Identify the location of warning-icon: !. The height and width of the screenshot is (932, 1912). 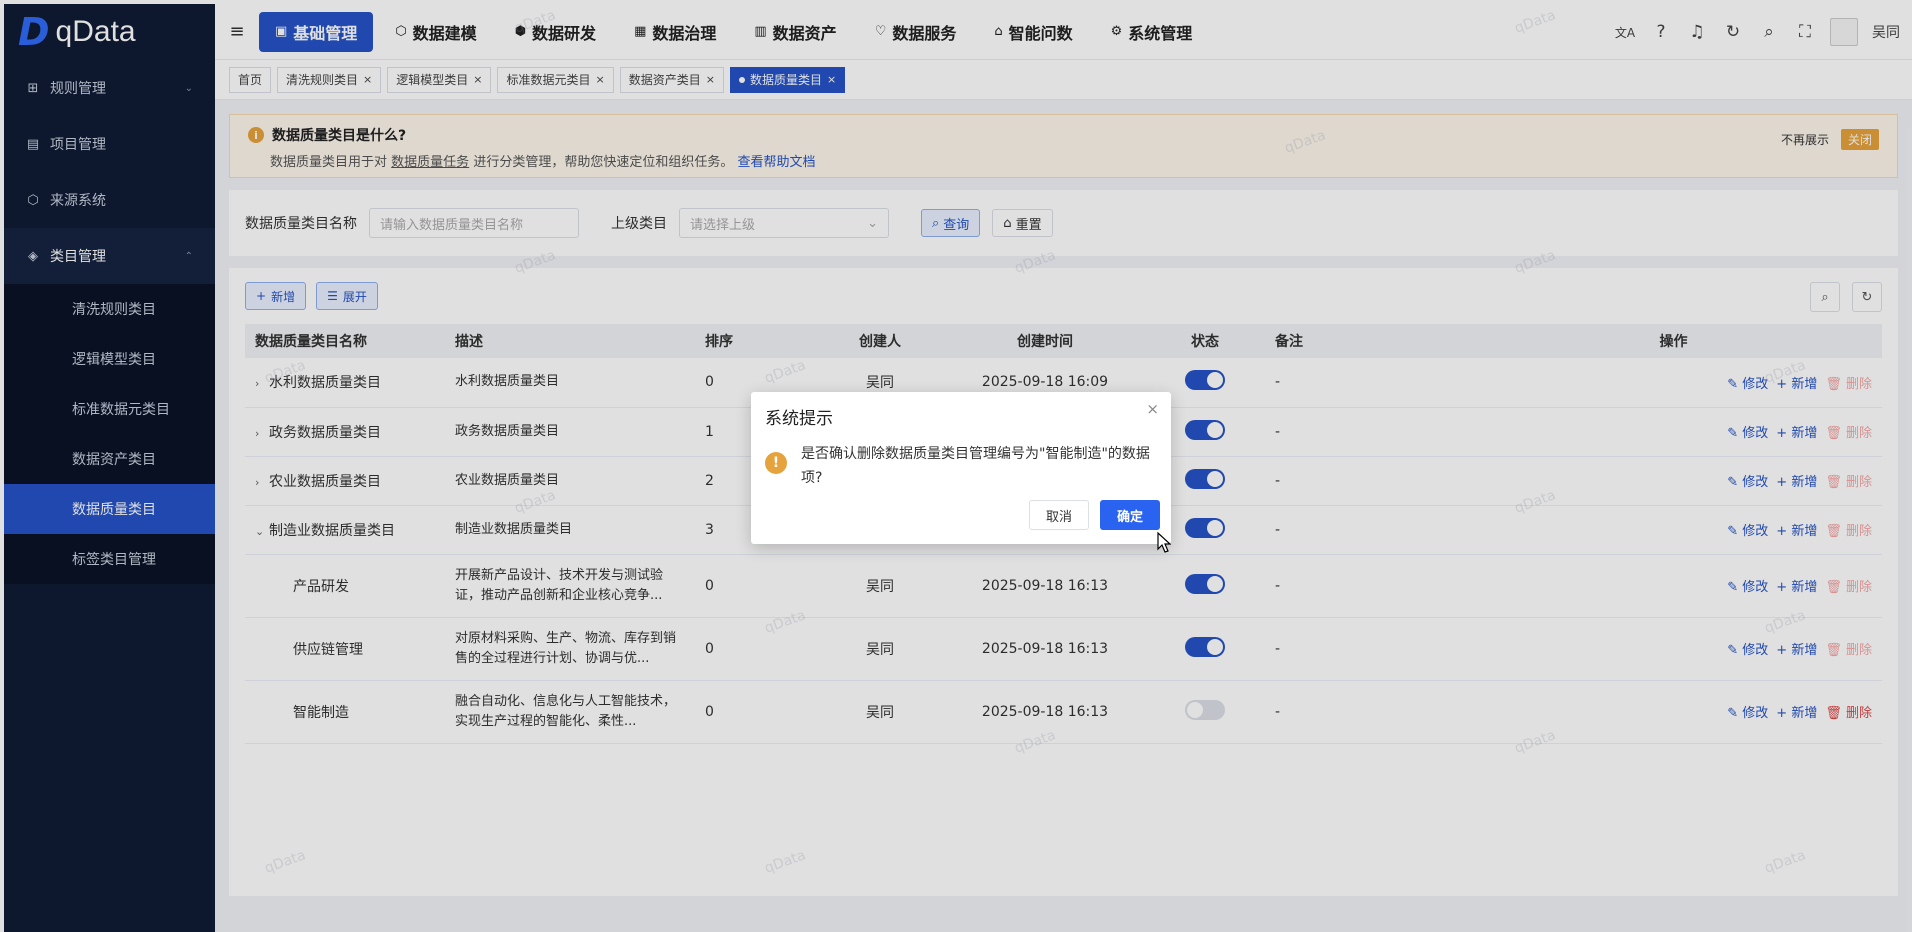
(776, 463).